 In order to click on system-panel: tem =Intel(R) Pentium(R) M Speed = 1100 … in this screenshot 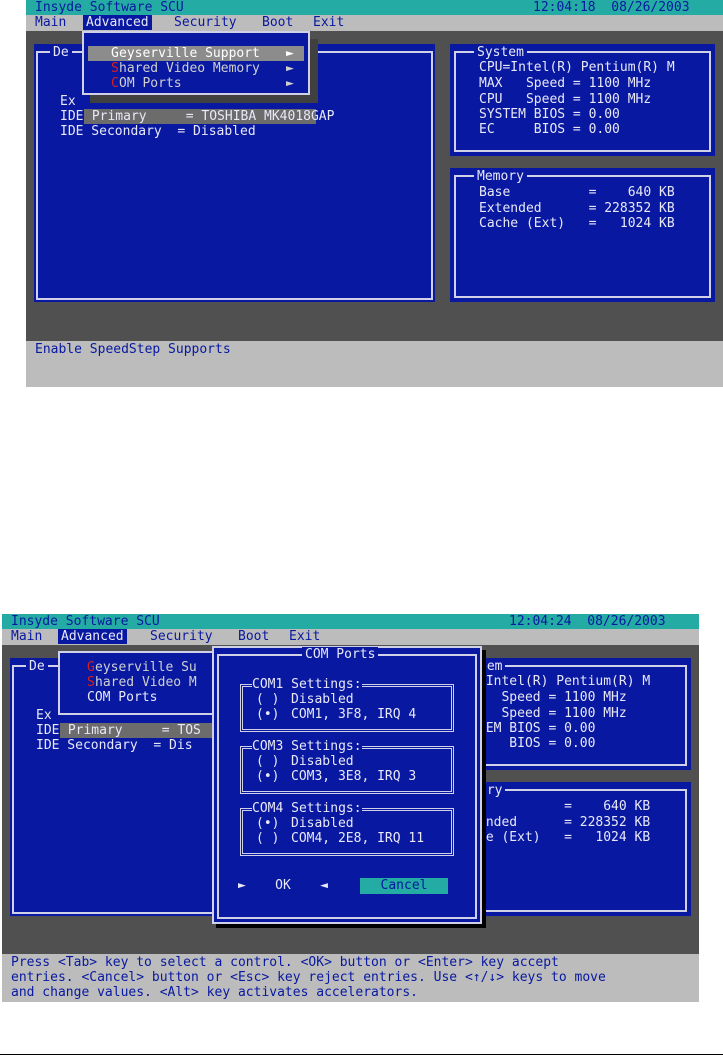, I will do `click(579, 714)`.